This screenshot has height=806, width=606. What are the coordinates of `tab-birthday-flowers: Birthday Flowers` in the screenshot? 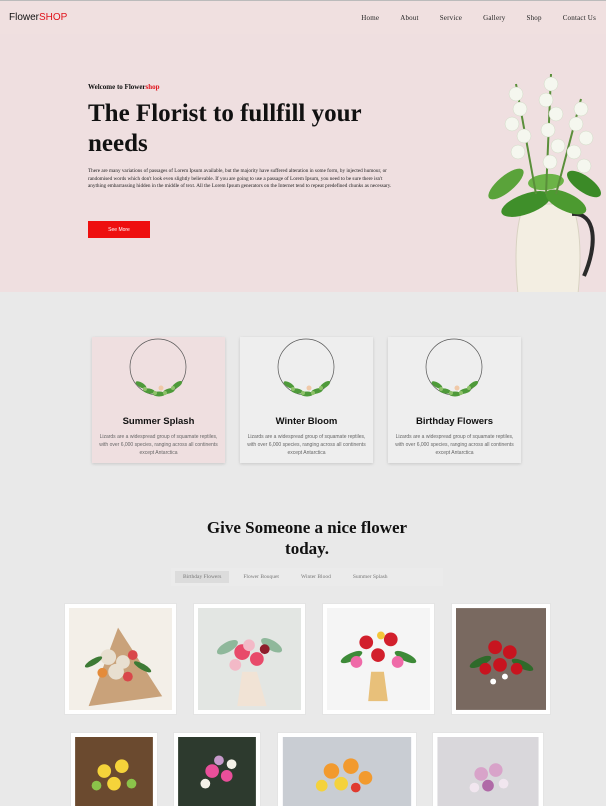 It's located at (202, 577).